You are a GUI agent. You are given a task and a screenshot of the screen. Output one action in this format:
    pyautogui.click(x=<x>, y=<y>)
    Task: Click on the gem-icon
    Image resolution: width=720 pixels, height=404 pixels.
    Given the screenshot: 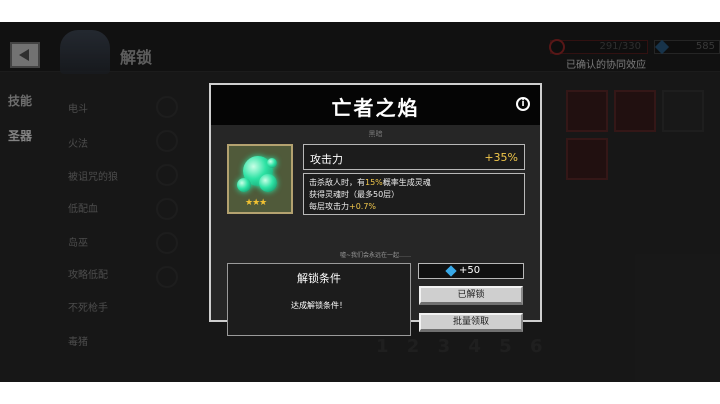 What is the action you would take?
    pyautogui.click(x=451, y=271)
    